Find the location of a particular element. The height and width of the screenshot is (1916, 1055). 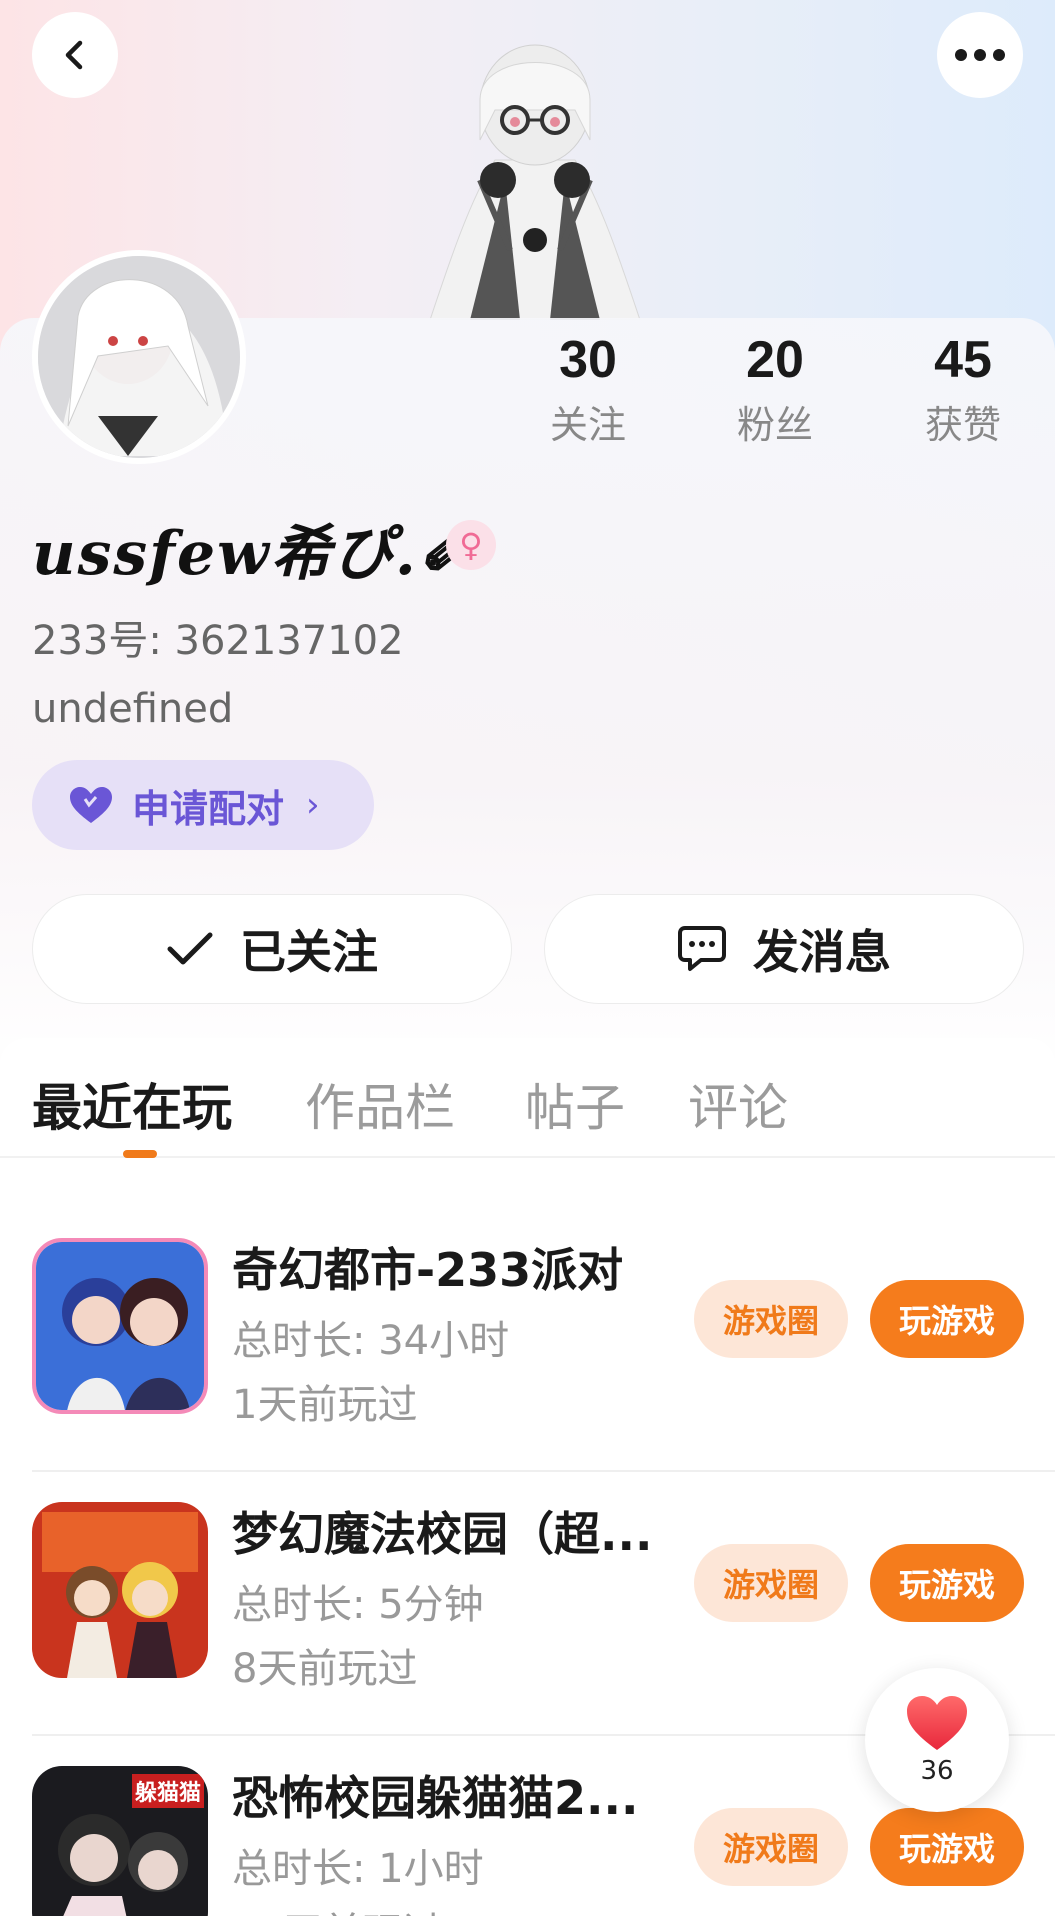

send-message-button: 发消息 is located at coordinates (784, 949).